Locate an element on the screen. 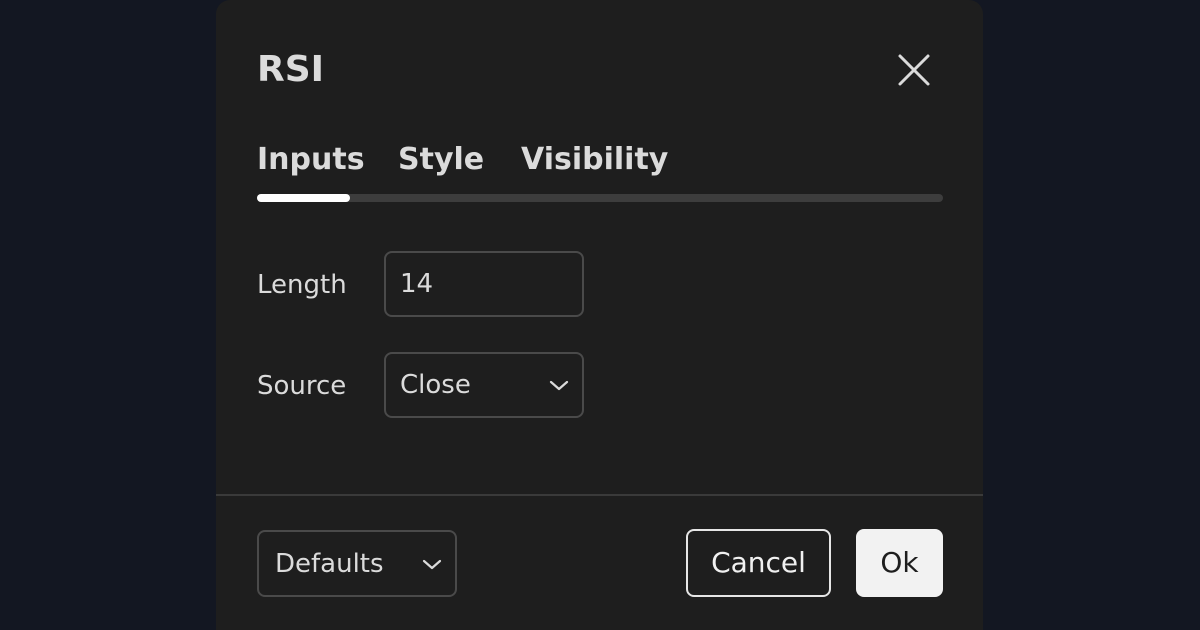 The height and width of the screenshot is (630, 1200). tab-indicator-track is located at coordinates (600, 198).